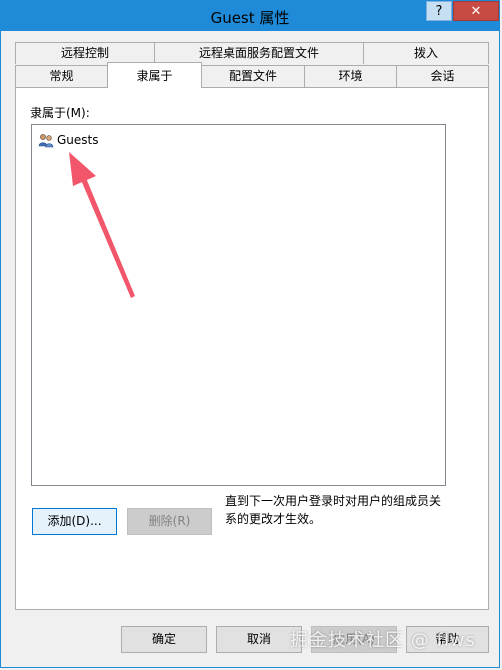 The height and width of the screenshot is (670, 502). I want to click on tab-row-2: 常规 隶属于 配置文件 环境 会话, so click(252, 75).